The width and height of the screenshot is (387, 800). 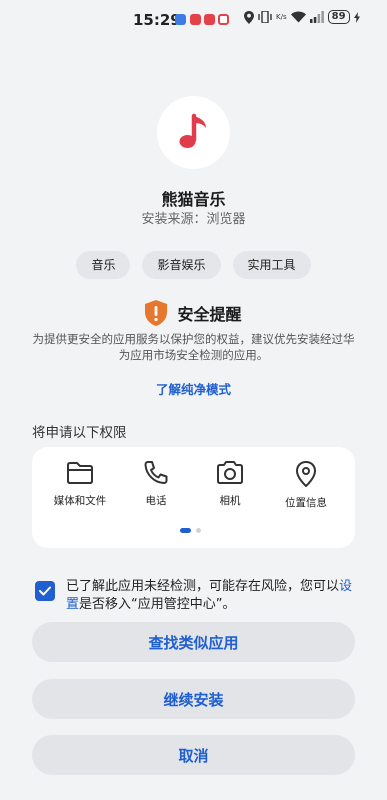 I want to click on consent-checkbox, so click(x=45, y=591).